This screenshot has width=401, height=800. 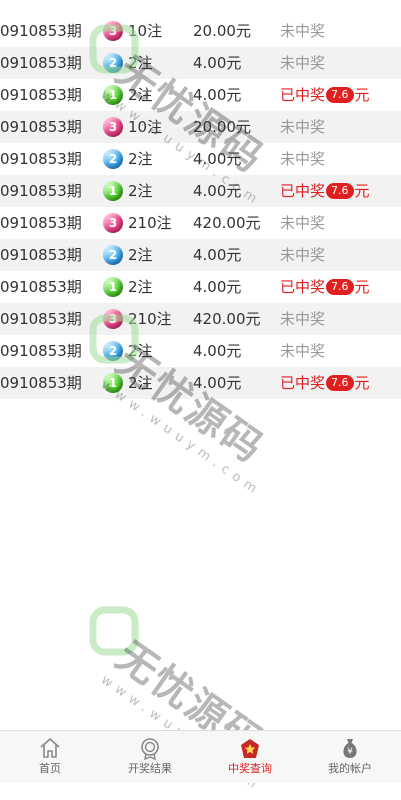 I want to click on prize-query-icon, so click(x=250, y=748).